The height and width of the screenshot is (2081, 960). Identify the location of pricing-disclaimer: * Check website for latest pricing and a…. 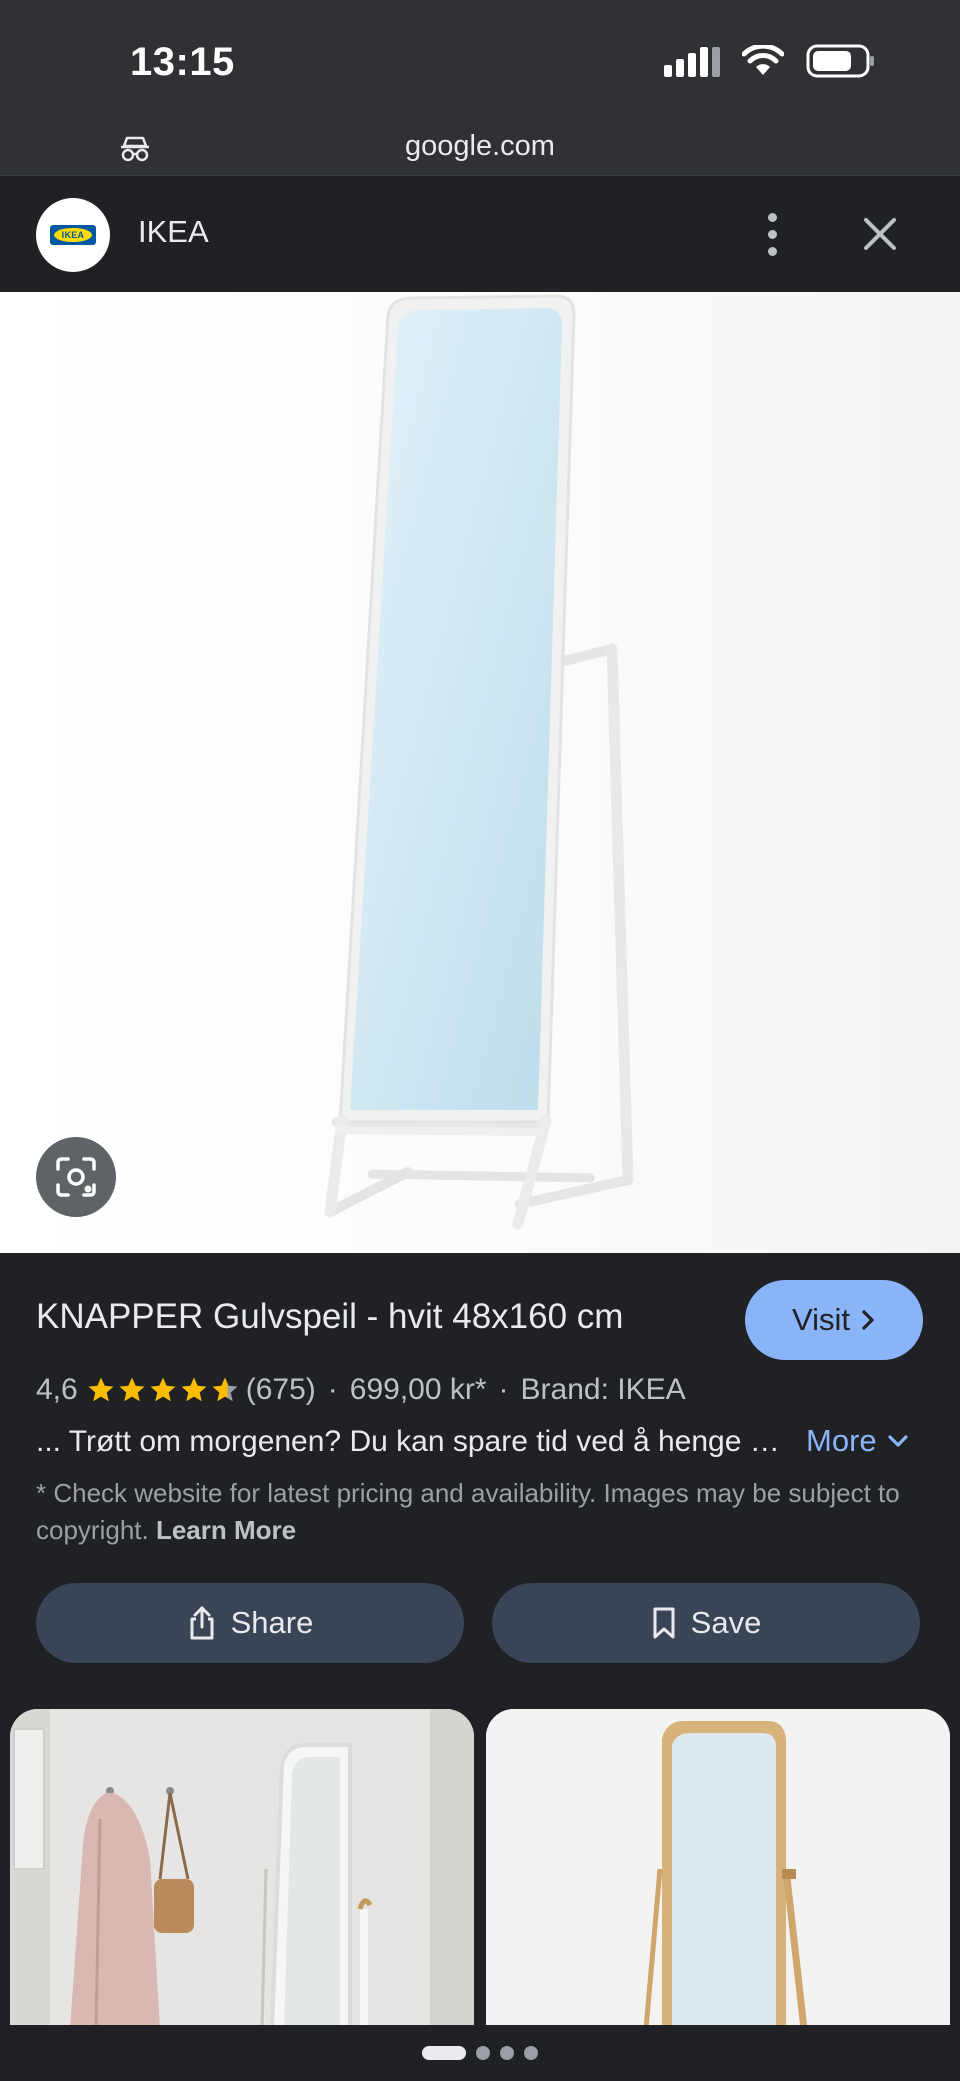
(481, 1512).